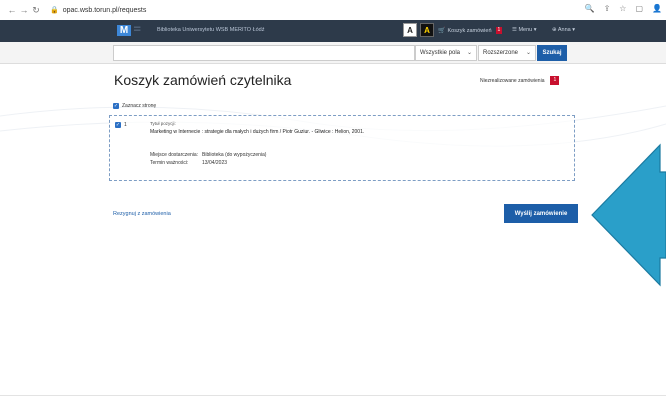  Describe the element at coordinates (142, 214) in the screenshot. I see `cancel-order-link: Rezygnuj z zamówienia` at that location.